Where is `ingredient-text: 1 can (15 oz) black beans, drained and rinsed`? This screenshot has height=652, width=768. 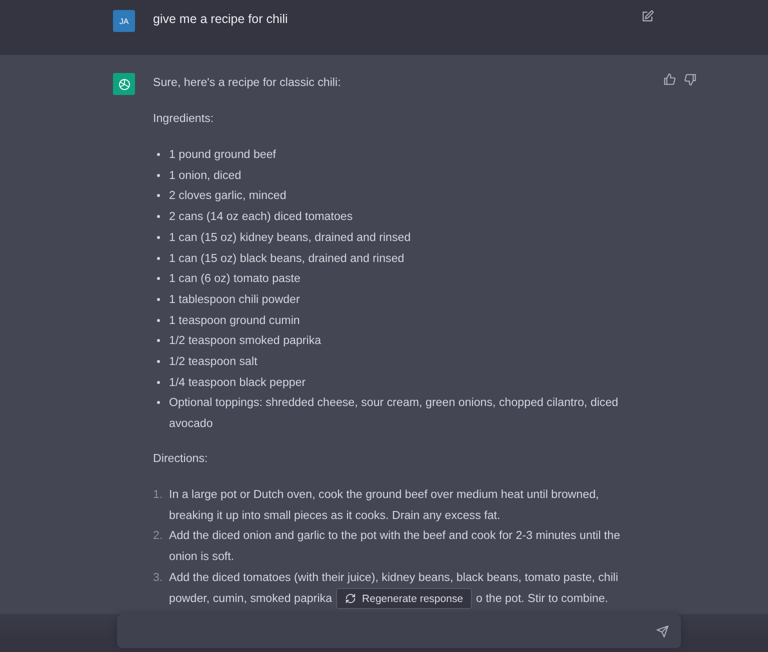
ingredient-text: 1 can (15 oz) black beans, drained and rinsed is located at coordinates (286, 258).